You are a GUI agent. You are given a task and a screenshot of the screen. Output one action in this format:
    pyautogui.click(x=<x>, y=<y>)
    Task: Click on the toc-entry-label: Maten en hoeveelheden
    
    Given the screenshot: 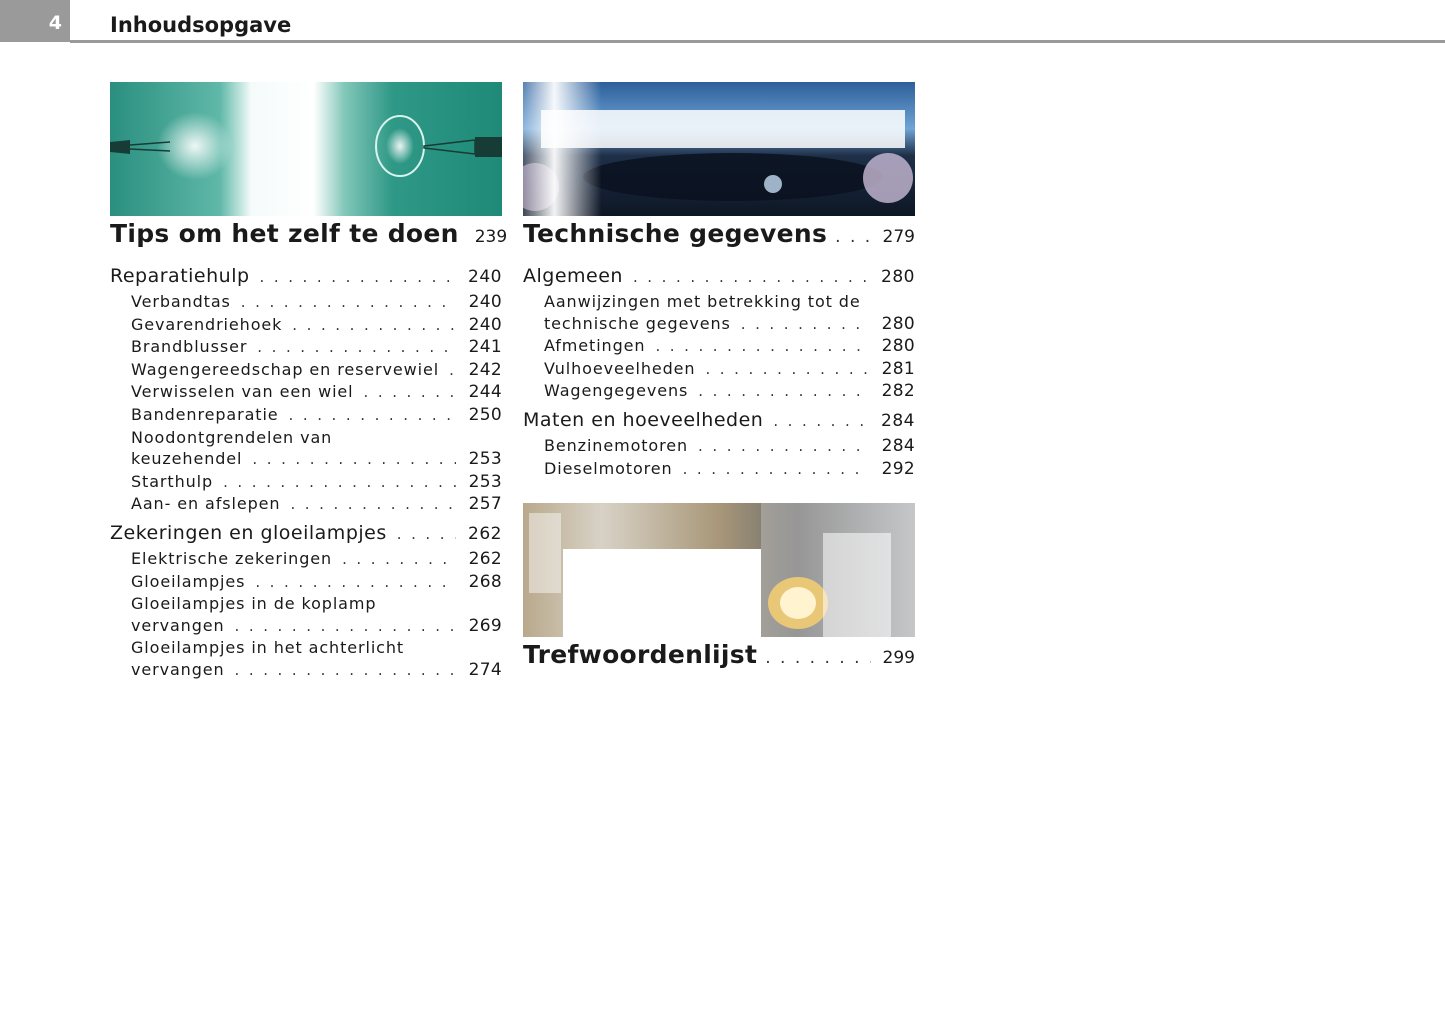 What is the action you would take?
    pyautogui.click(x=643, y=419)
    